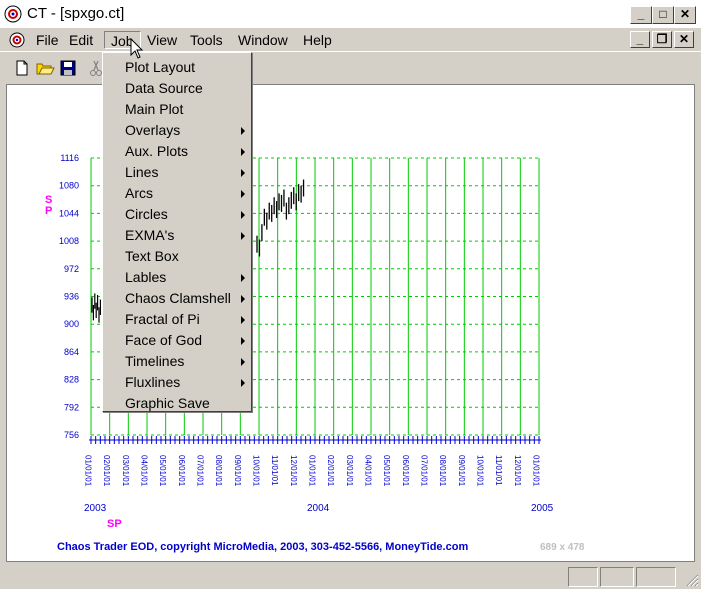  What do you see at coordinates (350, 14) in the screenshot?
I see `title-bar: CT - [spxgo.ct] _ □ ✕` at bounding box center [350, 14].